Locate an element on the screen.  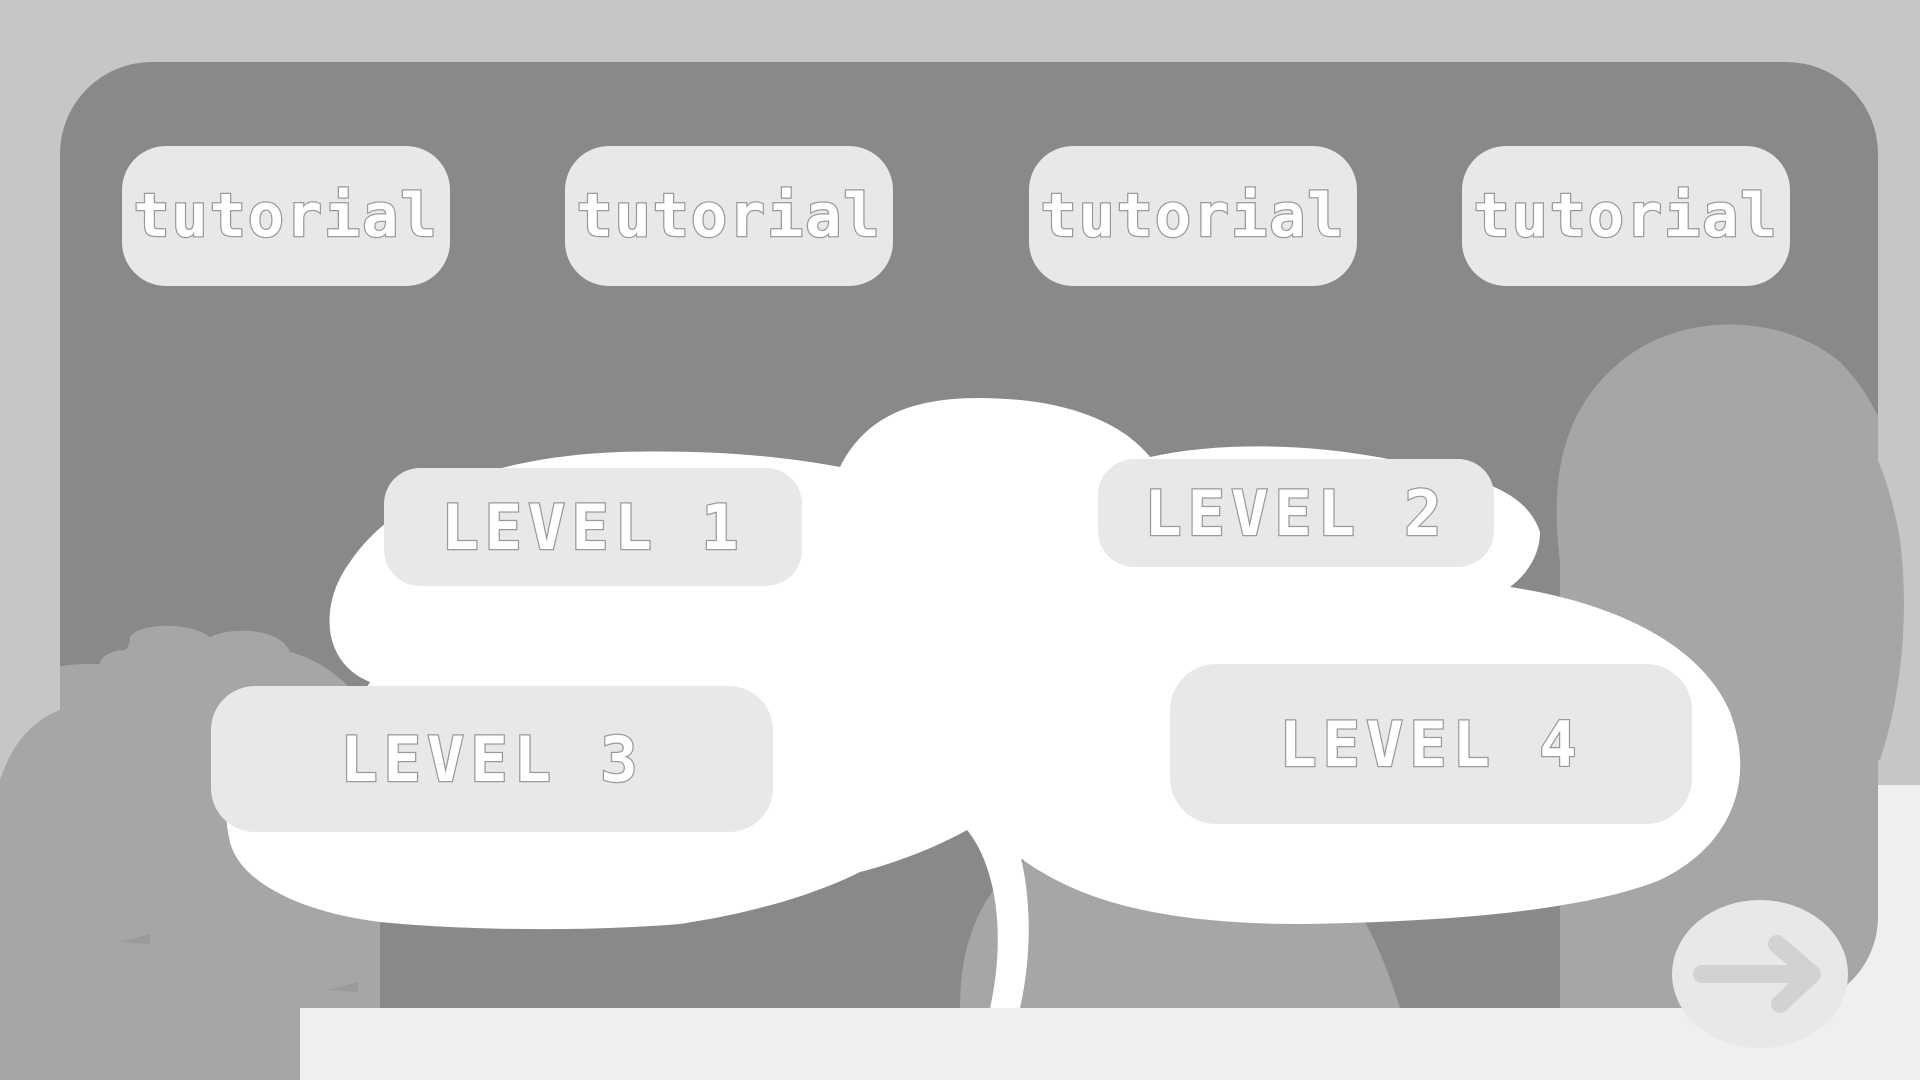
arrow-right-icon is located at coordinates (1757, 974).